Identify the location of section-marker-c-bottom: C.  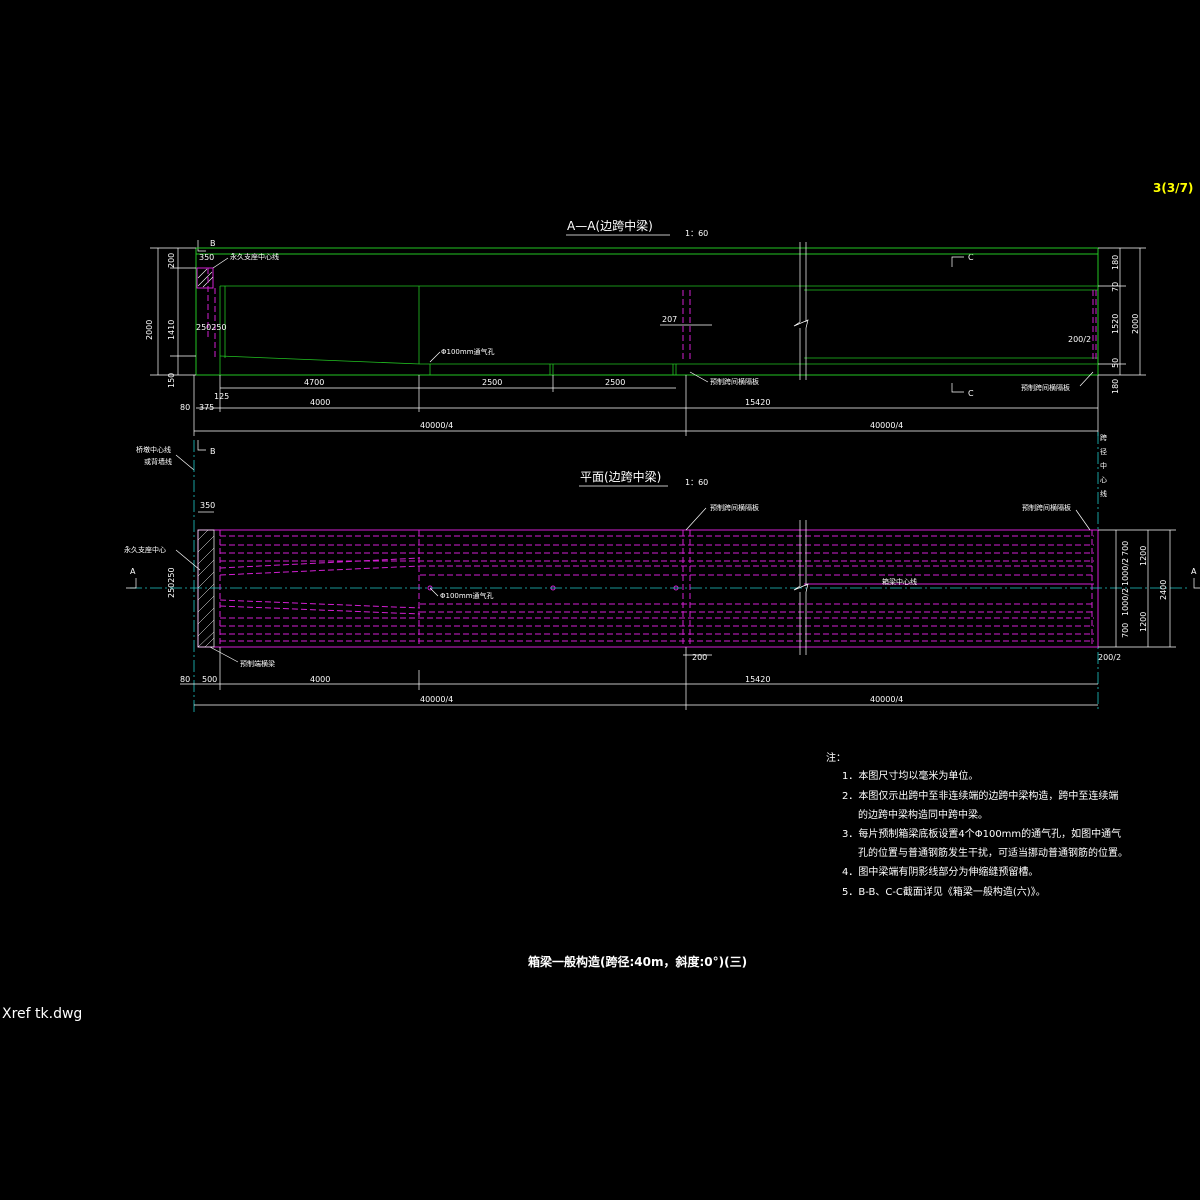
(971, 393).